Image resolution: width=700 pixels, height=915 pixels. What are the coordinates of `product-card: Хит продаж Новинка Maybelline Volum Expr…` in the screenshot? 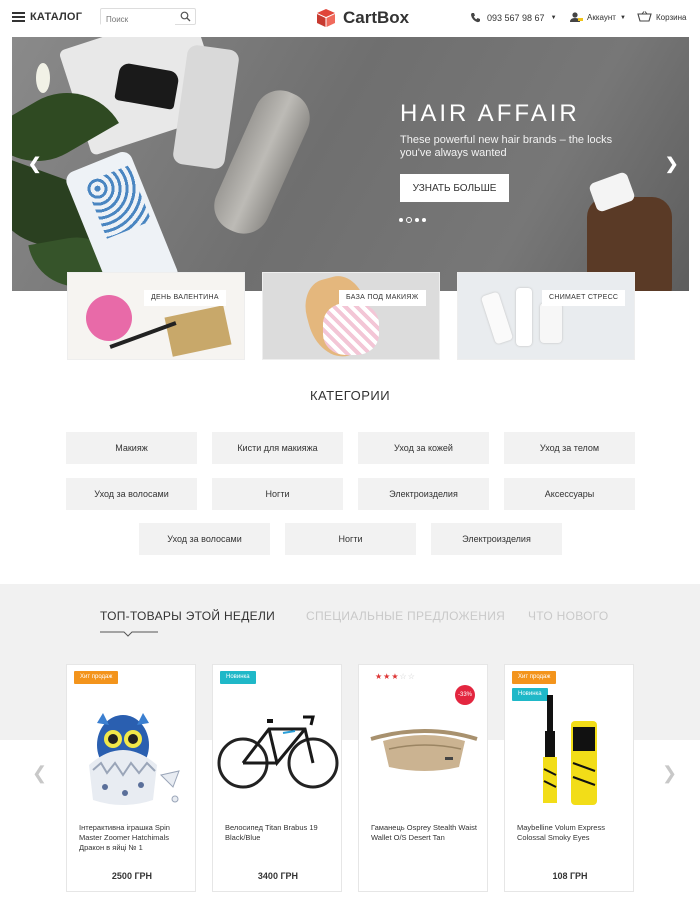 It's located at (569, 778).